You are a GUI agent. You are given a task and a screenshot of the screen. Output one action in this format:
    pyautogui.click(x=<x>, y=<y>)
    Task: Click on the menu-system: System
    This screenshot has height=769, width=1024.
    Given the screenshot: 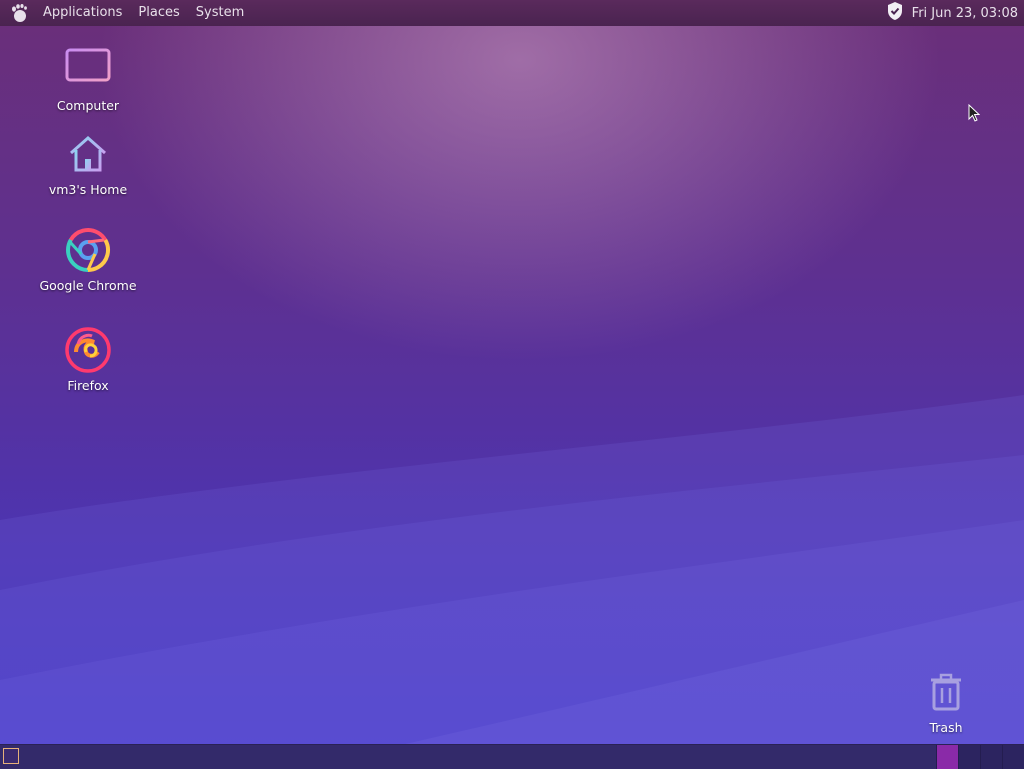 What is the action you would take?
    pyautogui.click(x=220, y=13)
    